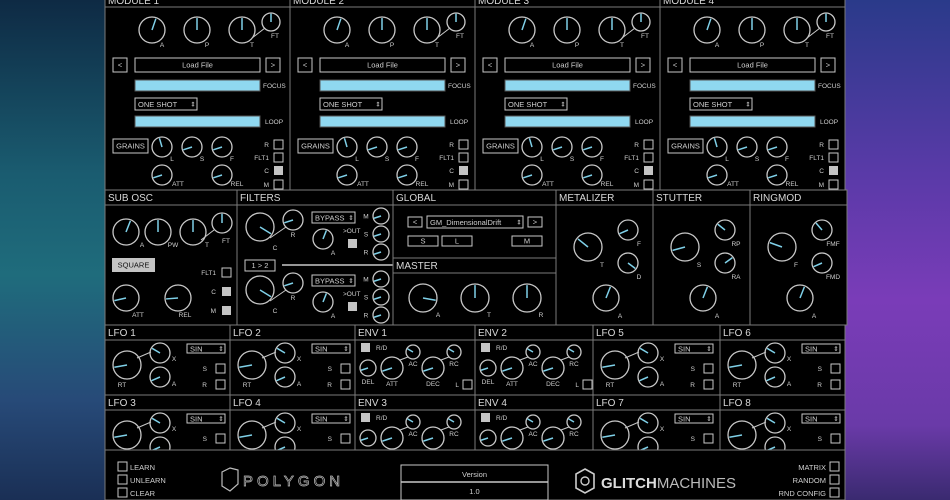  I want to click on lfo-8-section-title: LFO 8, so click(737, 403).